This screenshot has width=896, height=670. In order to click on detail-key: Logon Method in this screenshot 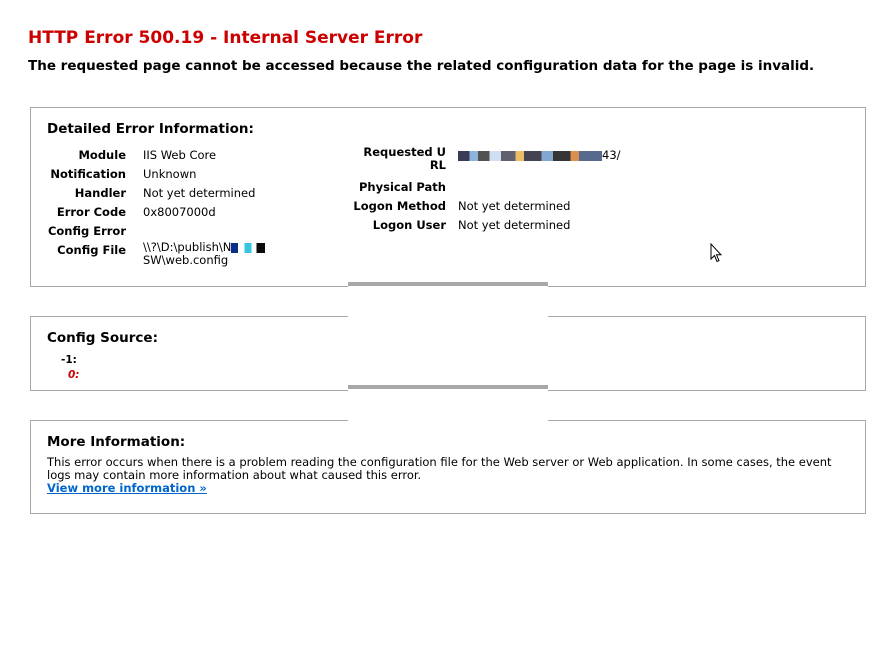, I will do `click(399, 206)`.